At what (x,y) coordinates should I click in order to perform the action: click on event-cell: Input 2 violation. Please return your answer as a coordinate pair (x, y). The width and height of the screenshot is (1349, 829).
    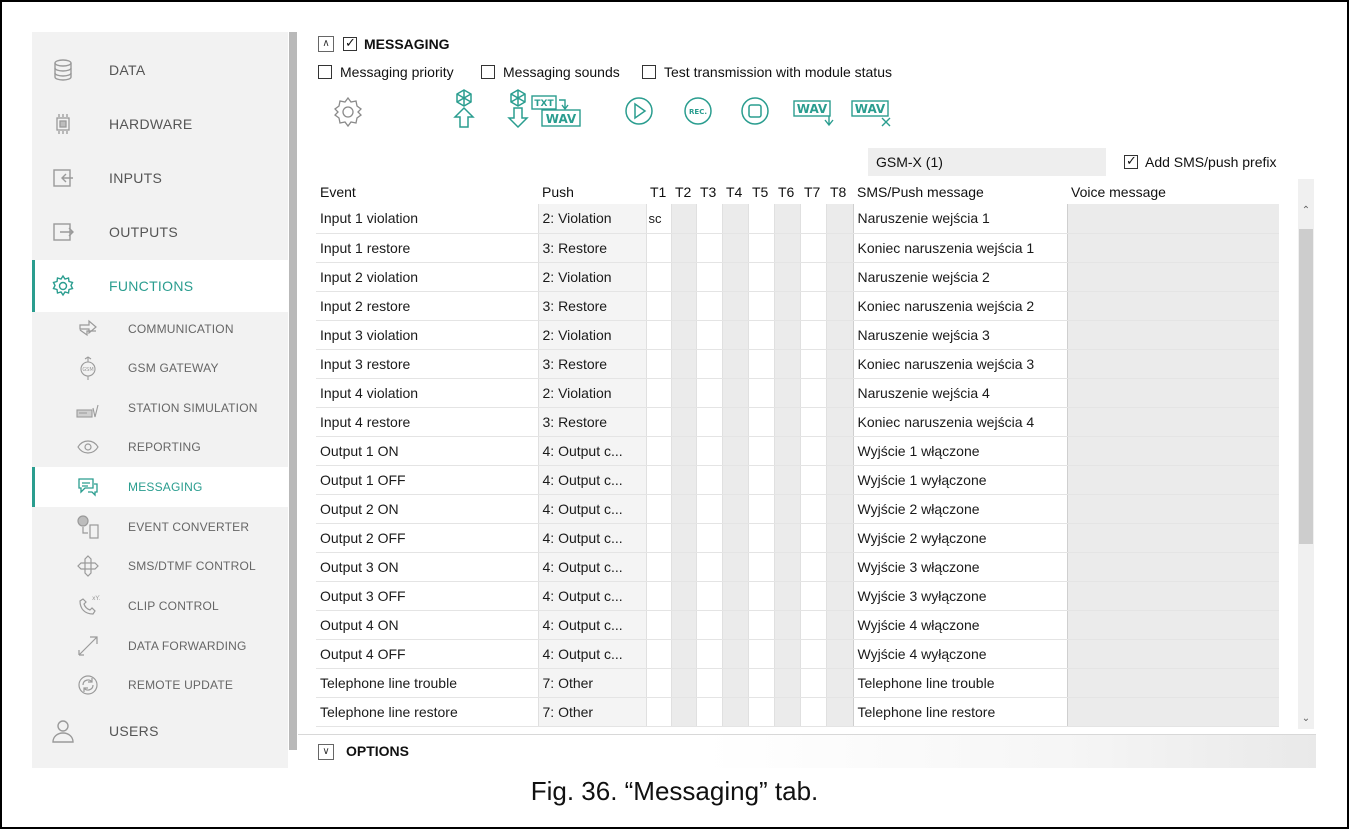
    Looking at the image, I should click on (427, 277).